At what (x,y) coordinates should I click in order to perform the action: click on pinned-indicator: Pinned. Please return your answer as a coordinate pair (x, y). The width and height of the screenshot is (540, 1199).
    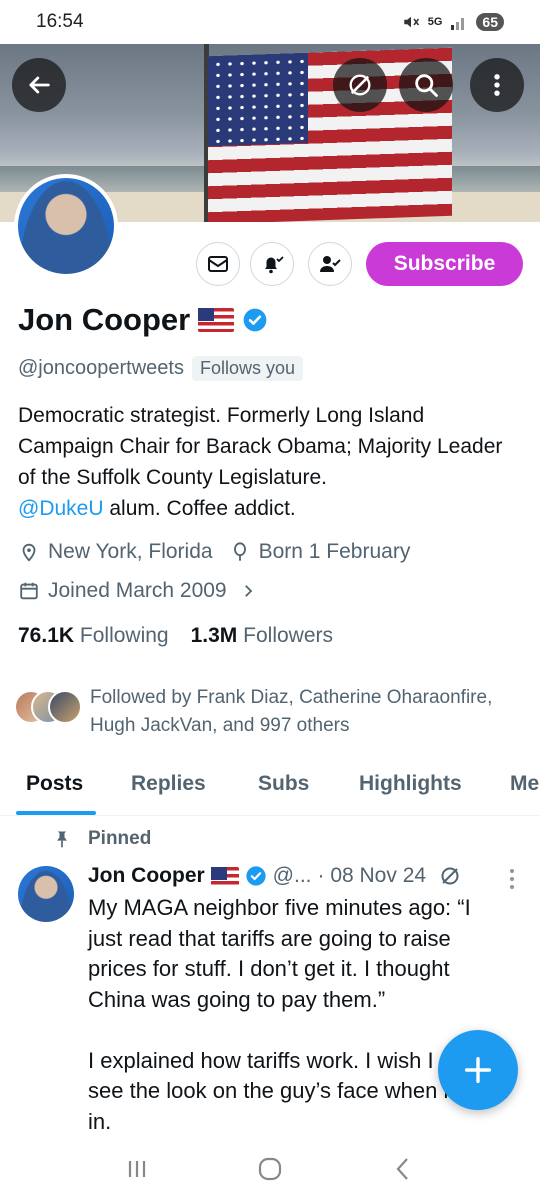
    Looking at the image, I should click on (101, 839).